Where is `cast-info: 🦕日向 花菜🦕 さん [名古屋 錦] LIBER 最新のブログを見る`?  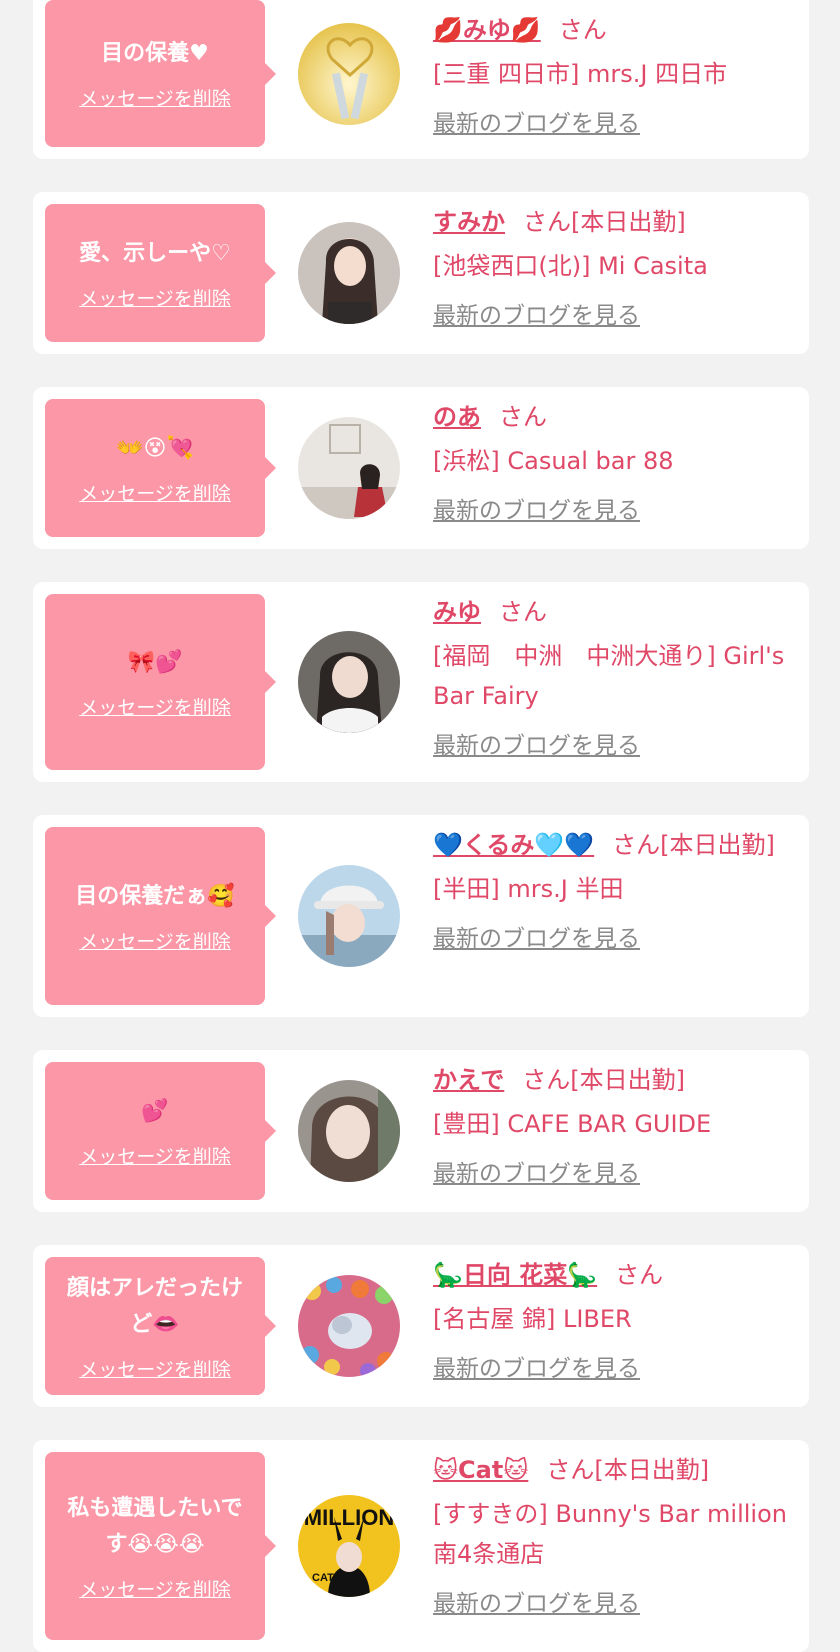
cast-info: 🦕日向 花菜🦕 さん [名古屋 錦] LIBER 最新のブログを見る is located at coordinates (613, 1321).